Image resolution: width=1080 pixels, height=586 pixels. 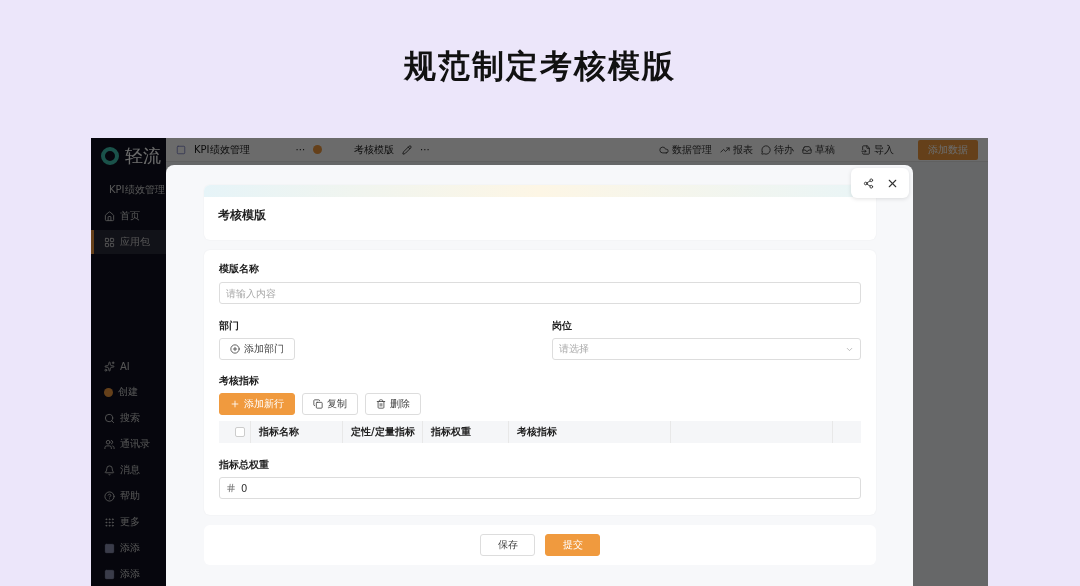 I want to click on add-department-button: 添加部门, so click(x=257, y=349).